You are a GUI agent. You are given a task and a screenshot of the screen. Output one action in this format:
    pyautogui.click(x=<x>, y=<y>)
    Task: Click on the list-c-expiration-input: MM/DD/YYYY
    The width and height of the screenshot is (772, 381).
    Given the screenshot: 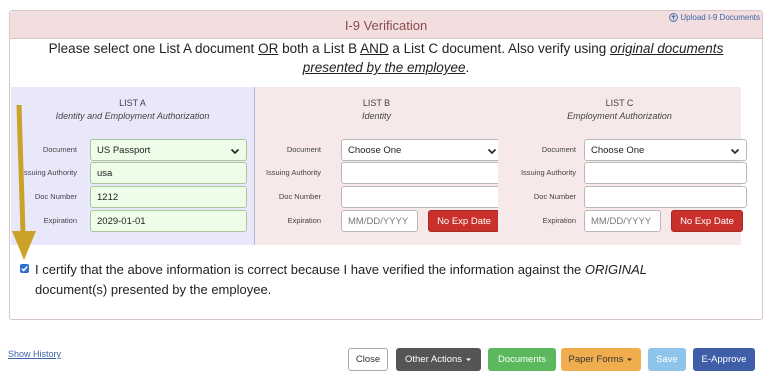 What is the action you would take?
    pyautogui.click(x=622, y=221)
    